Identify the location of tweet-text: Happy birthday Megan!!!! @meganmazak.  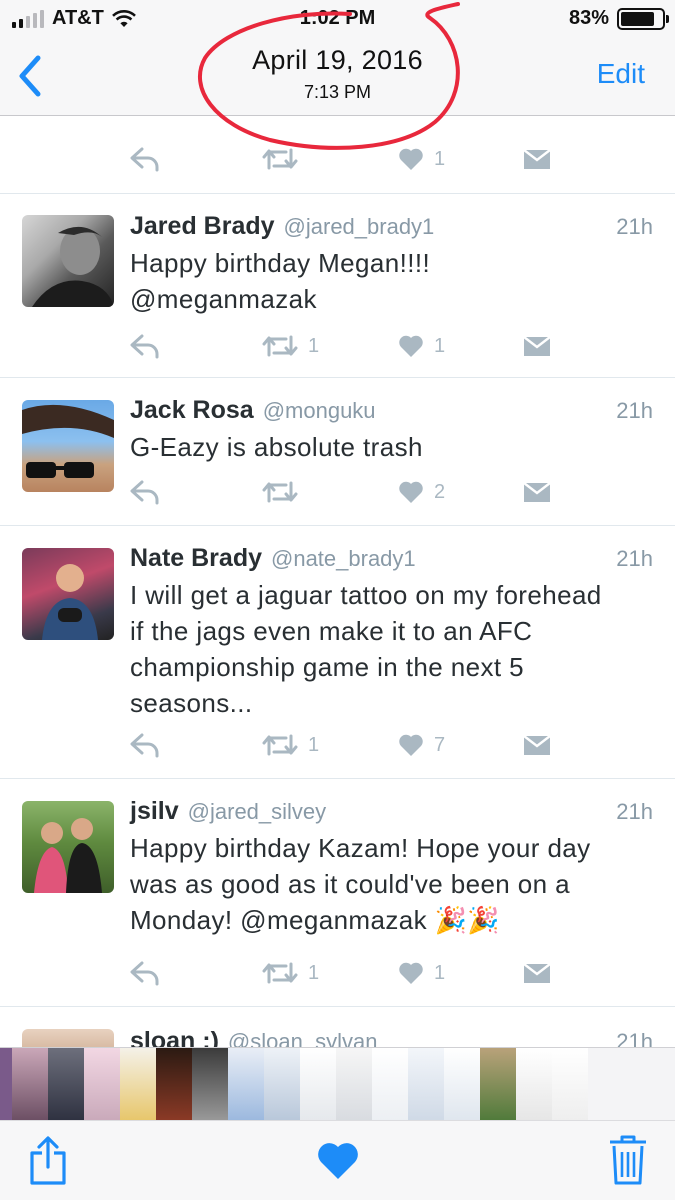
(391, 281).